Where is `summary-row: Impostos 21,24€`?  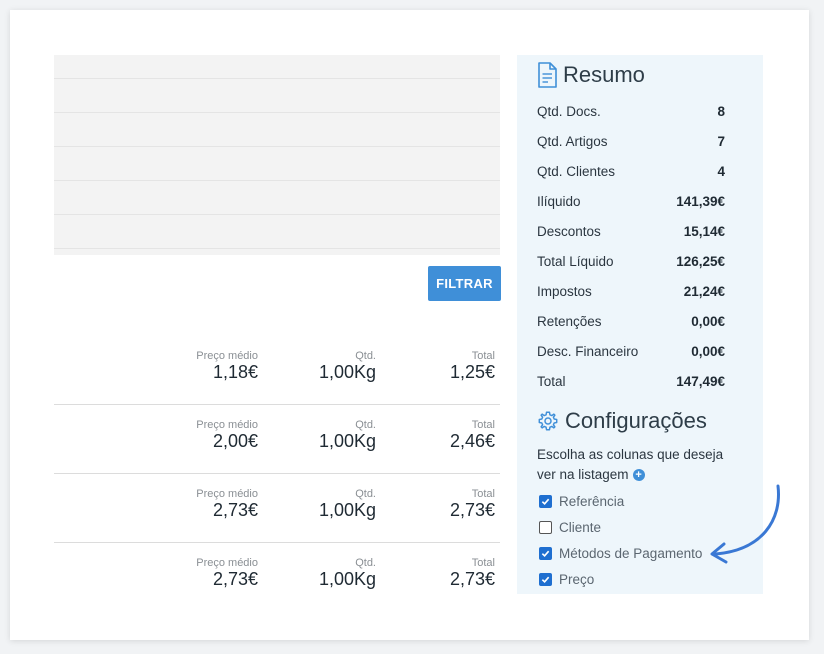
summary-row: Impostos 21,24€ is located at coordinates (631, 291).